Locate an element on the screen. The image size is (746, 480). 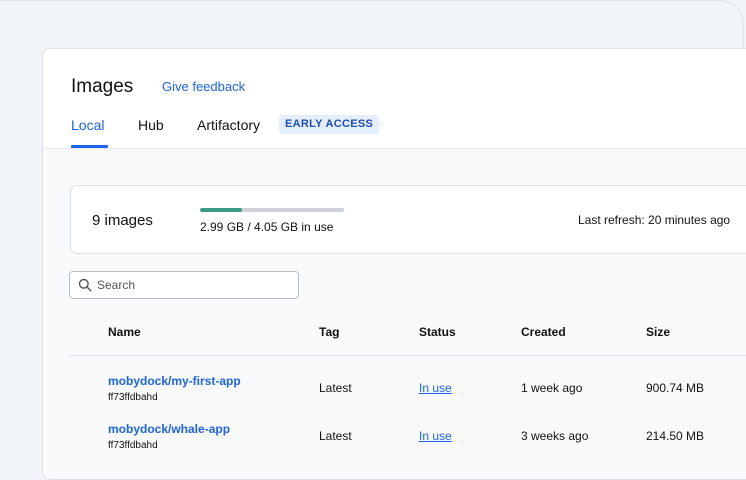
last-refresh-text: Last refresh: 20 minutes ago is located at coordinates (654, 220).